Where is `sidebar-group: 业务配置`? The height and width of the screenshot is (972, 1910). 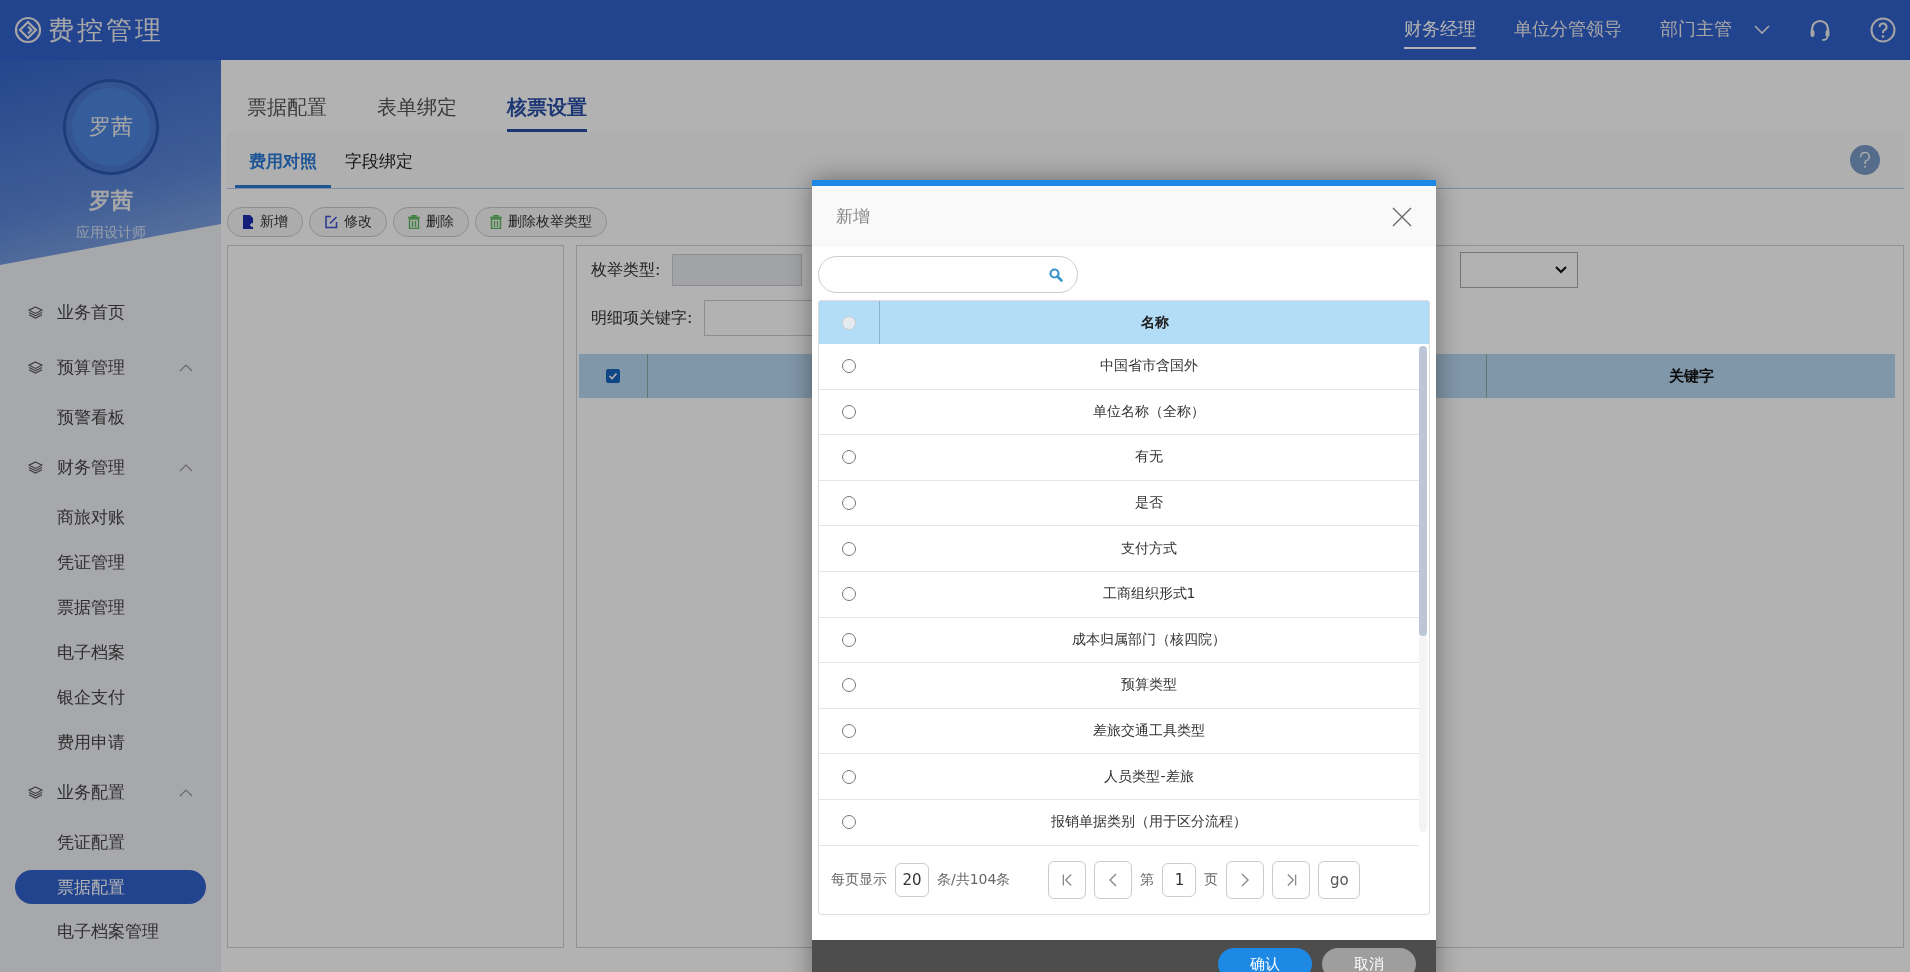 sidebar-group: 业务配置 is located at coordinates (110, 792).